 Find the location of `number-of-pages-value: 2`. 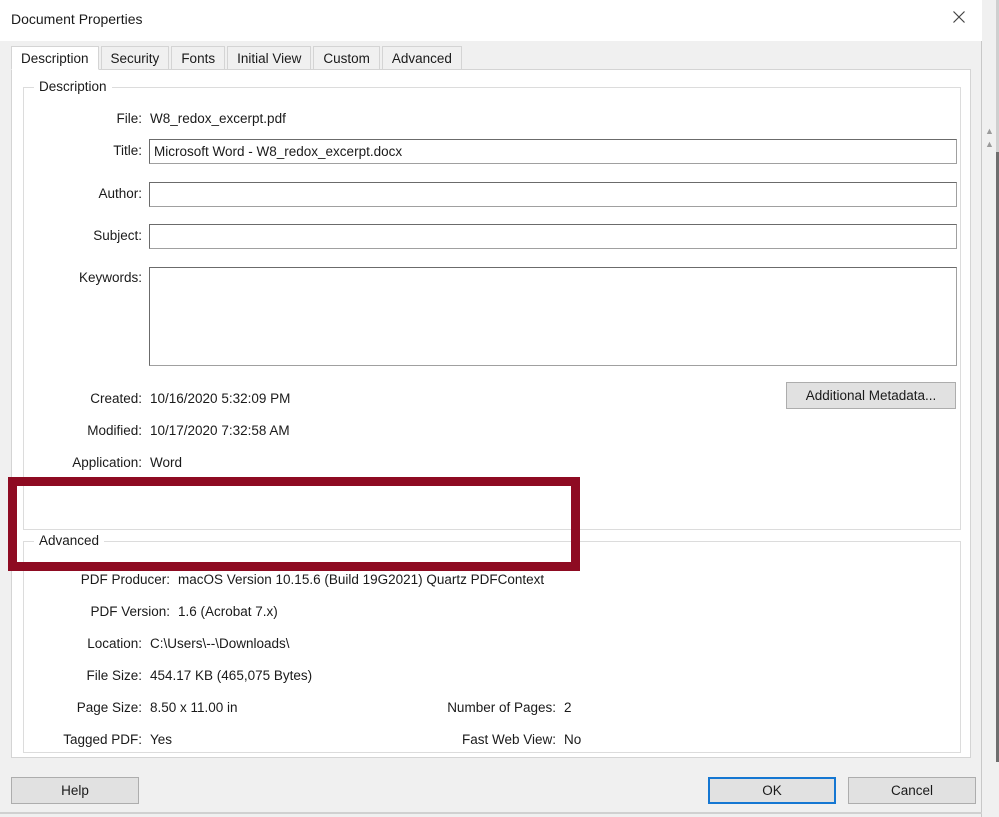

number-of-pages-value: 2 is located at coordinates (568, 707).